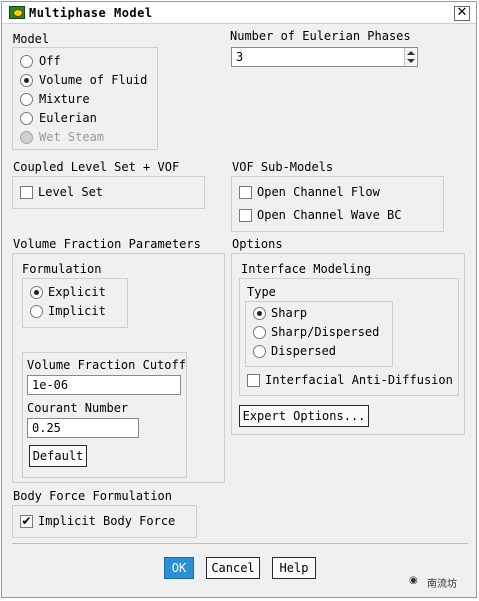 The image size is (479, 601). What do you see at coordinates (64, 99) in the screenshot?
I see `radio-mixture-label: Mixture` at bounding box center [64, 99].